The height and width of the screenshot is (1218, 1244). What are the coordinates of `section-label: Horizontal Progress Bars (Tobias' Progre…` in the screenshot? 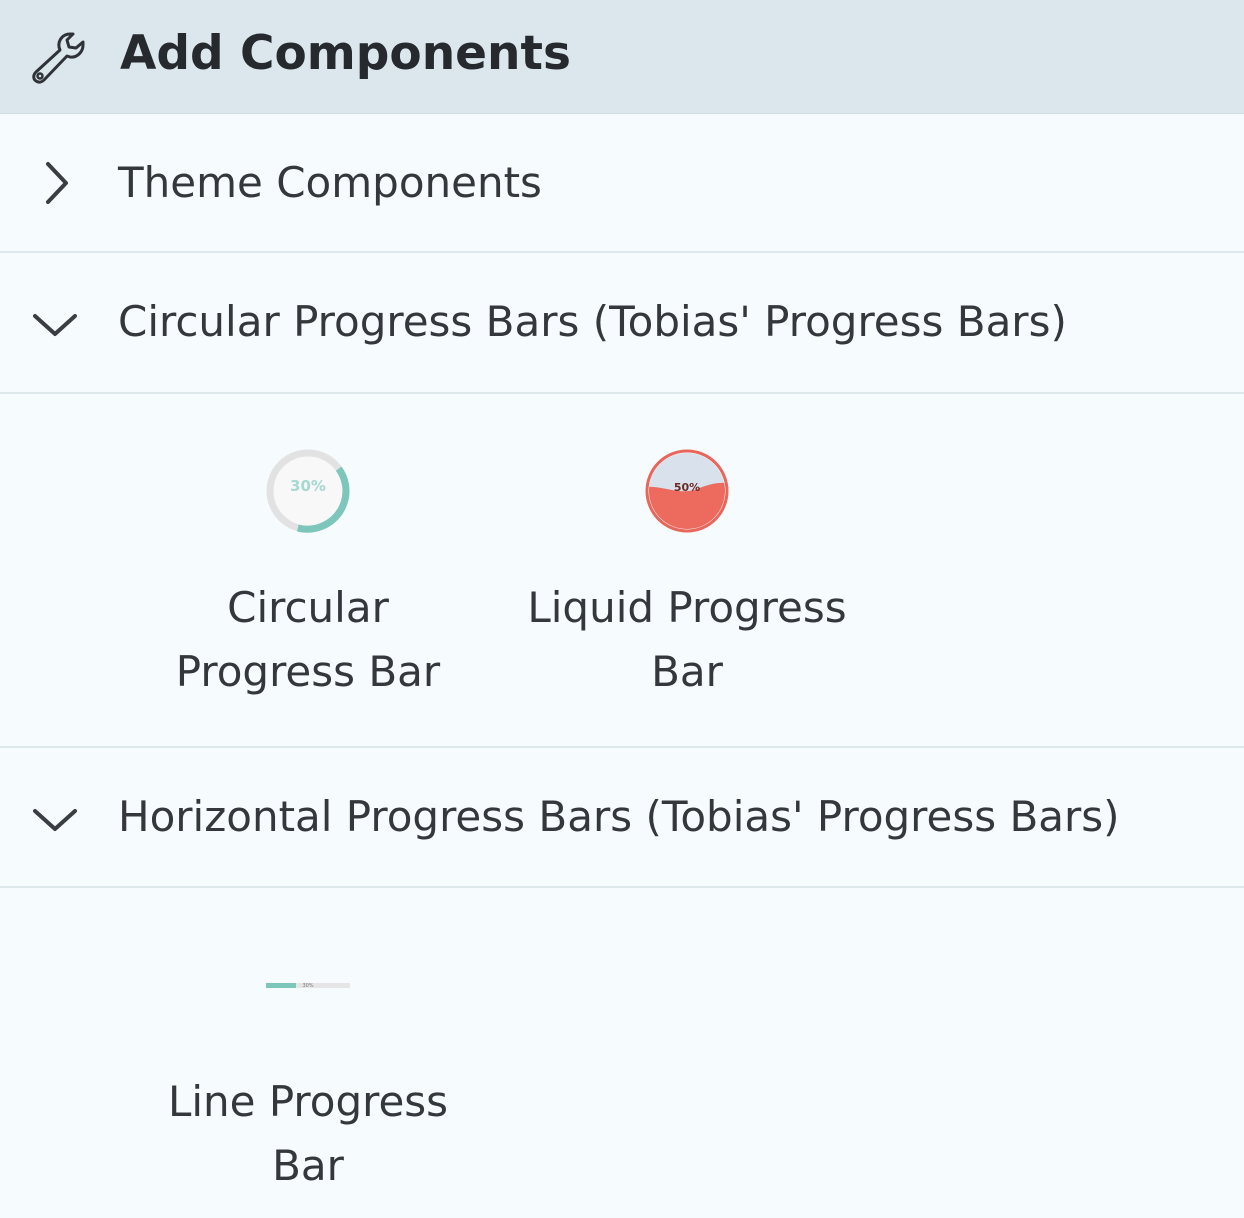 It's located at (619, 816).